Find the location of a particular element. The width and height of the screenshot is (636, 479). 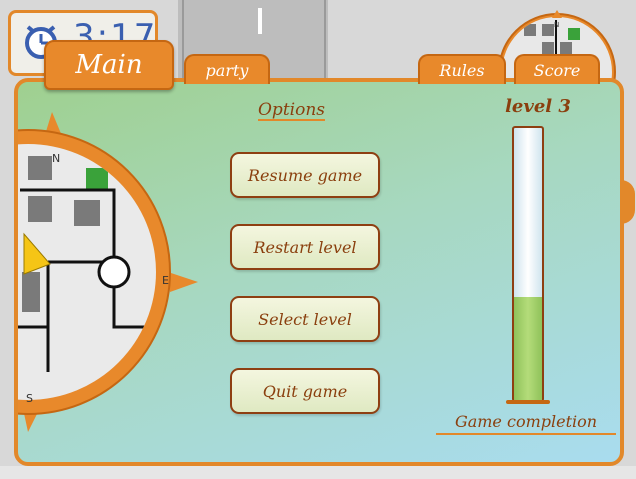

background-road is located at coordinates (318, 472).